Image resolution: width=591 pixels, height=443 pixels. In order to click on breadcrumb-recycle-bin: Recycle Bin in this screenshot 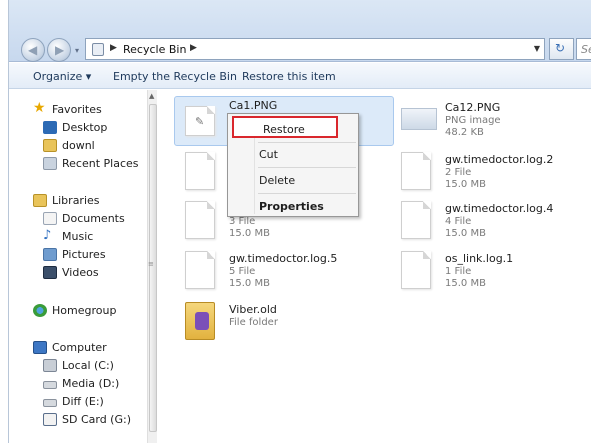, I will do `click(154, 49)`.